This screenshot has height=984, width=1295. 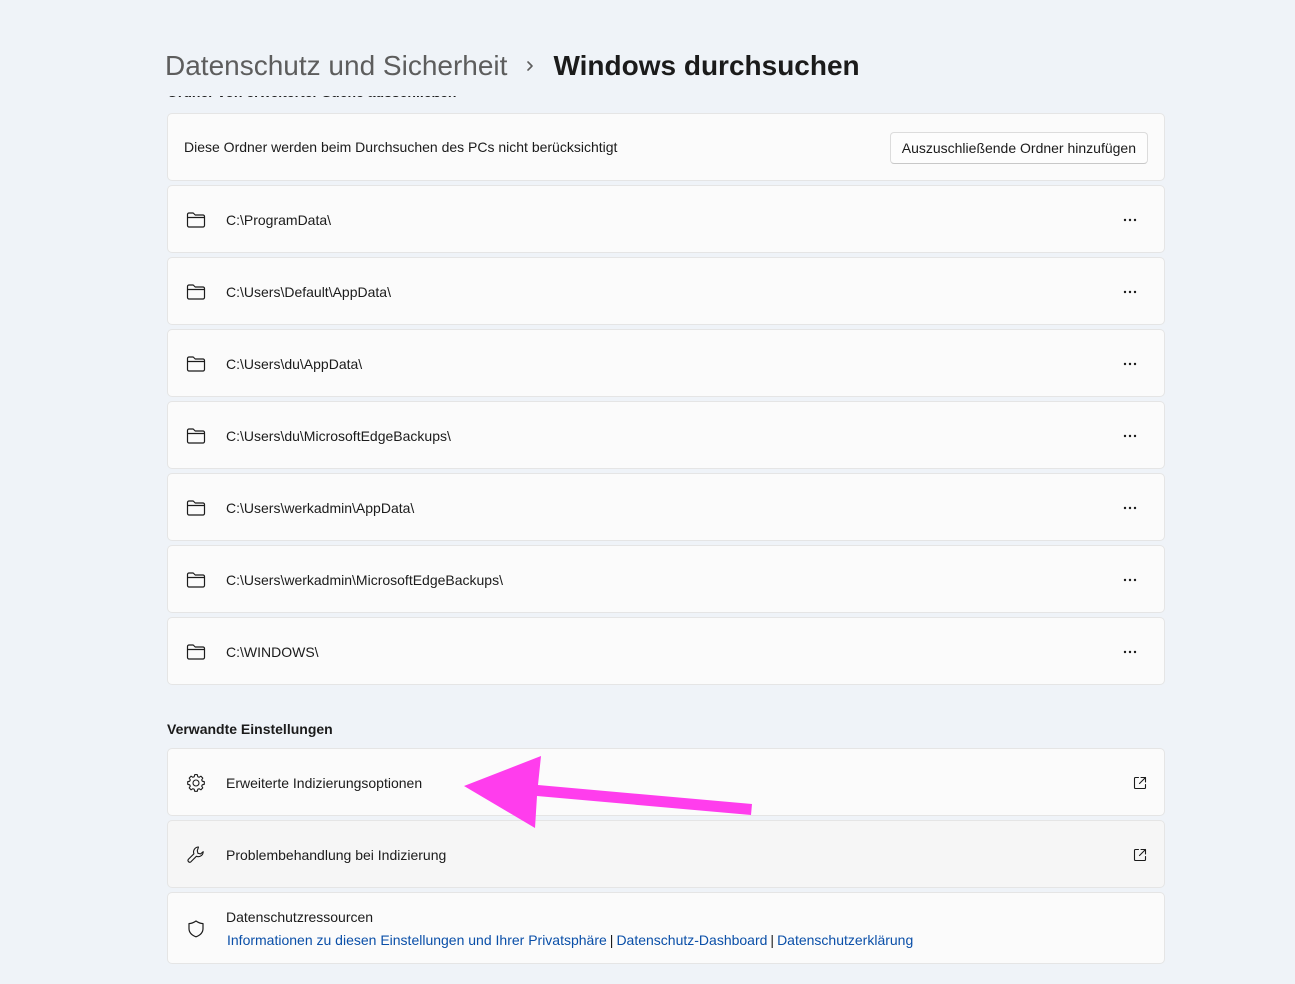 I want to click on chevron-right-icon, so click(x=530, y=66).